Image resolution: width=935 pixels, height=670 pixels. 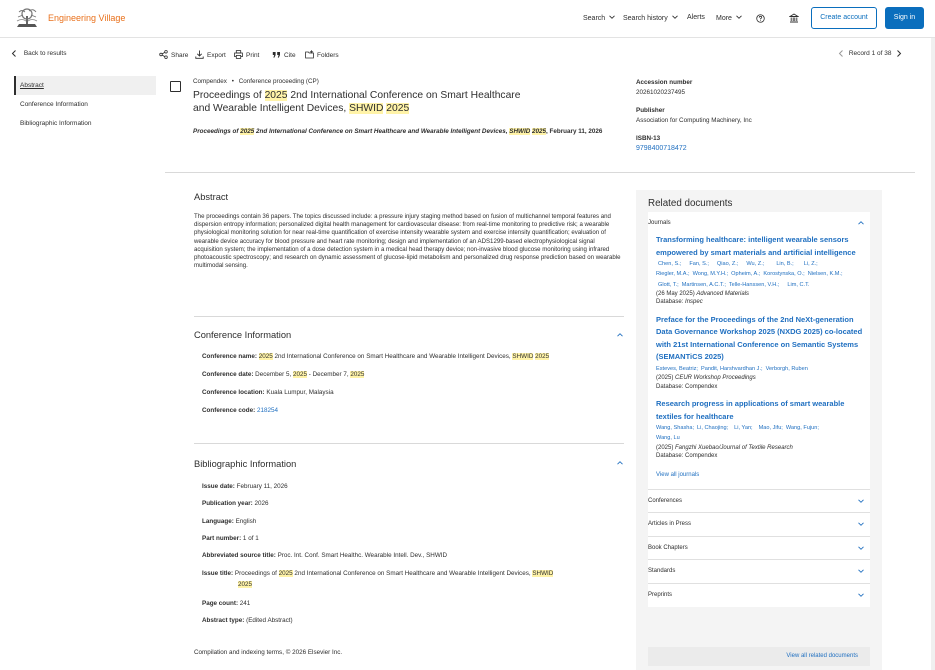 What do you see at coordinates (760, 18) in the screenshot?
I see `help-icon` at bounding box center [760, 18].